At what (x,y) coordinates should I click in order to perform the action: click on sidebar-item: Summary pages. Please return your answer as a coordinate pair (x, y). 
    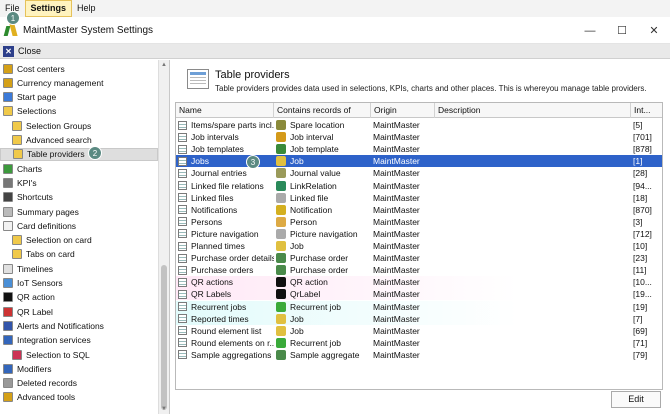
    Looking at the image, I should click on (79, 211).